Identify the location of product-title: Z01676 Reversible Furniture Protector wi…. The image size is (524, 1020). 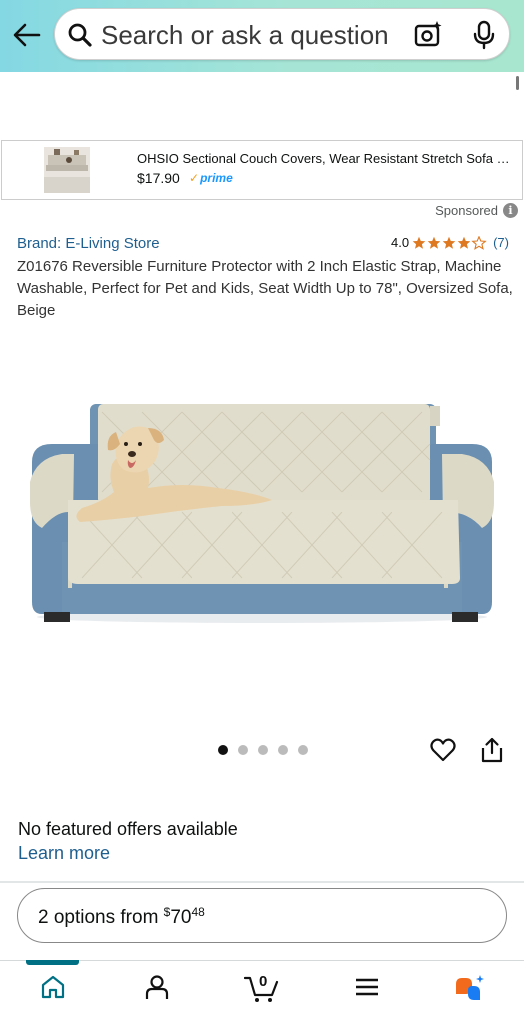
(265, 288).